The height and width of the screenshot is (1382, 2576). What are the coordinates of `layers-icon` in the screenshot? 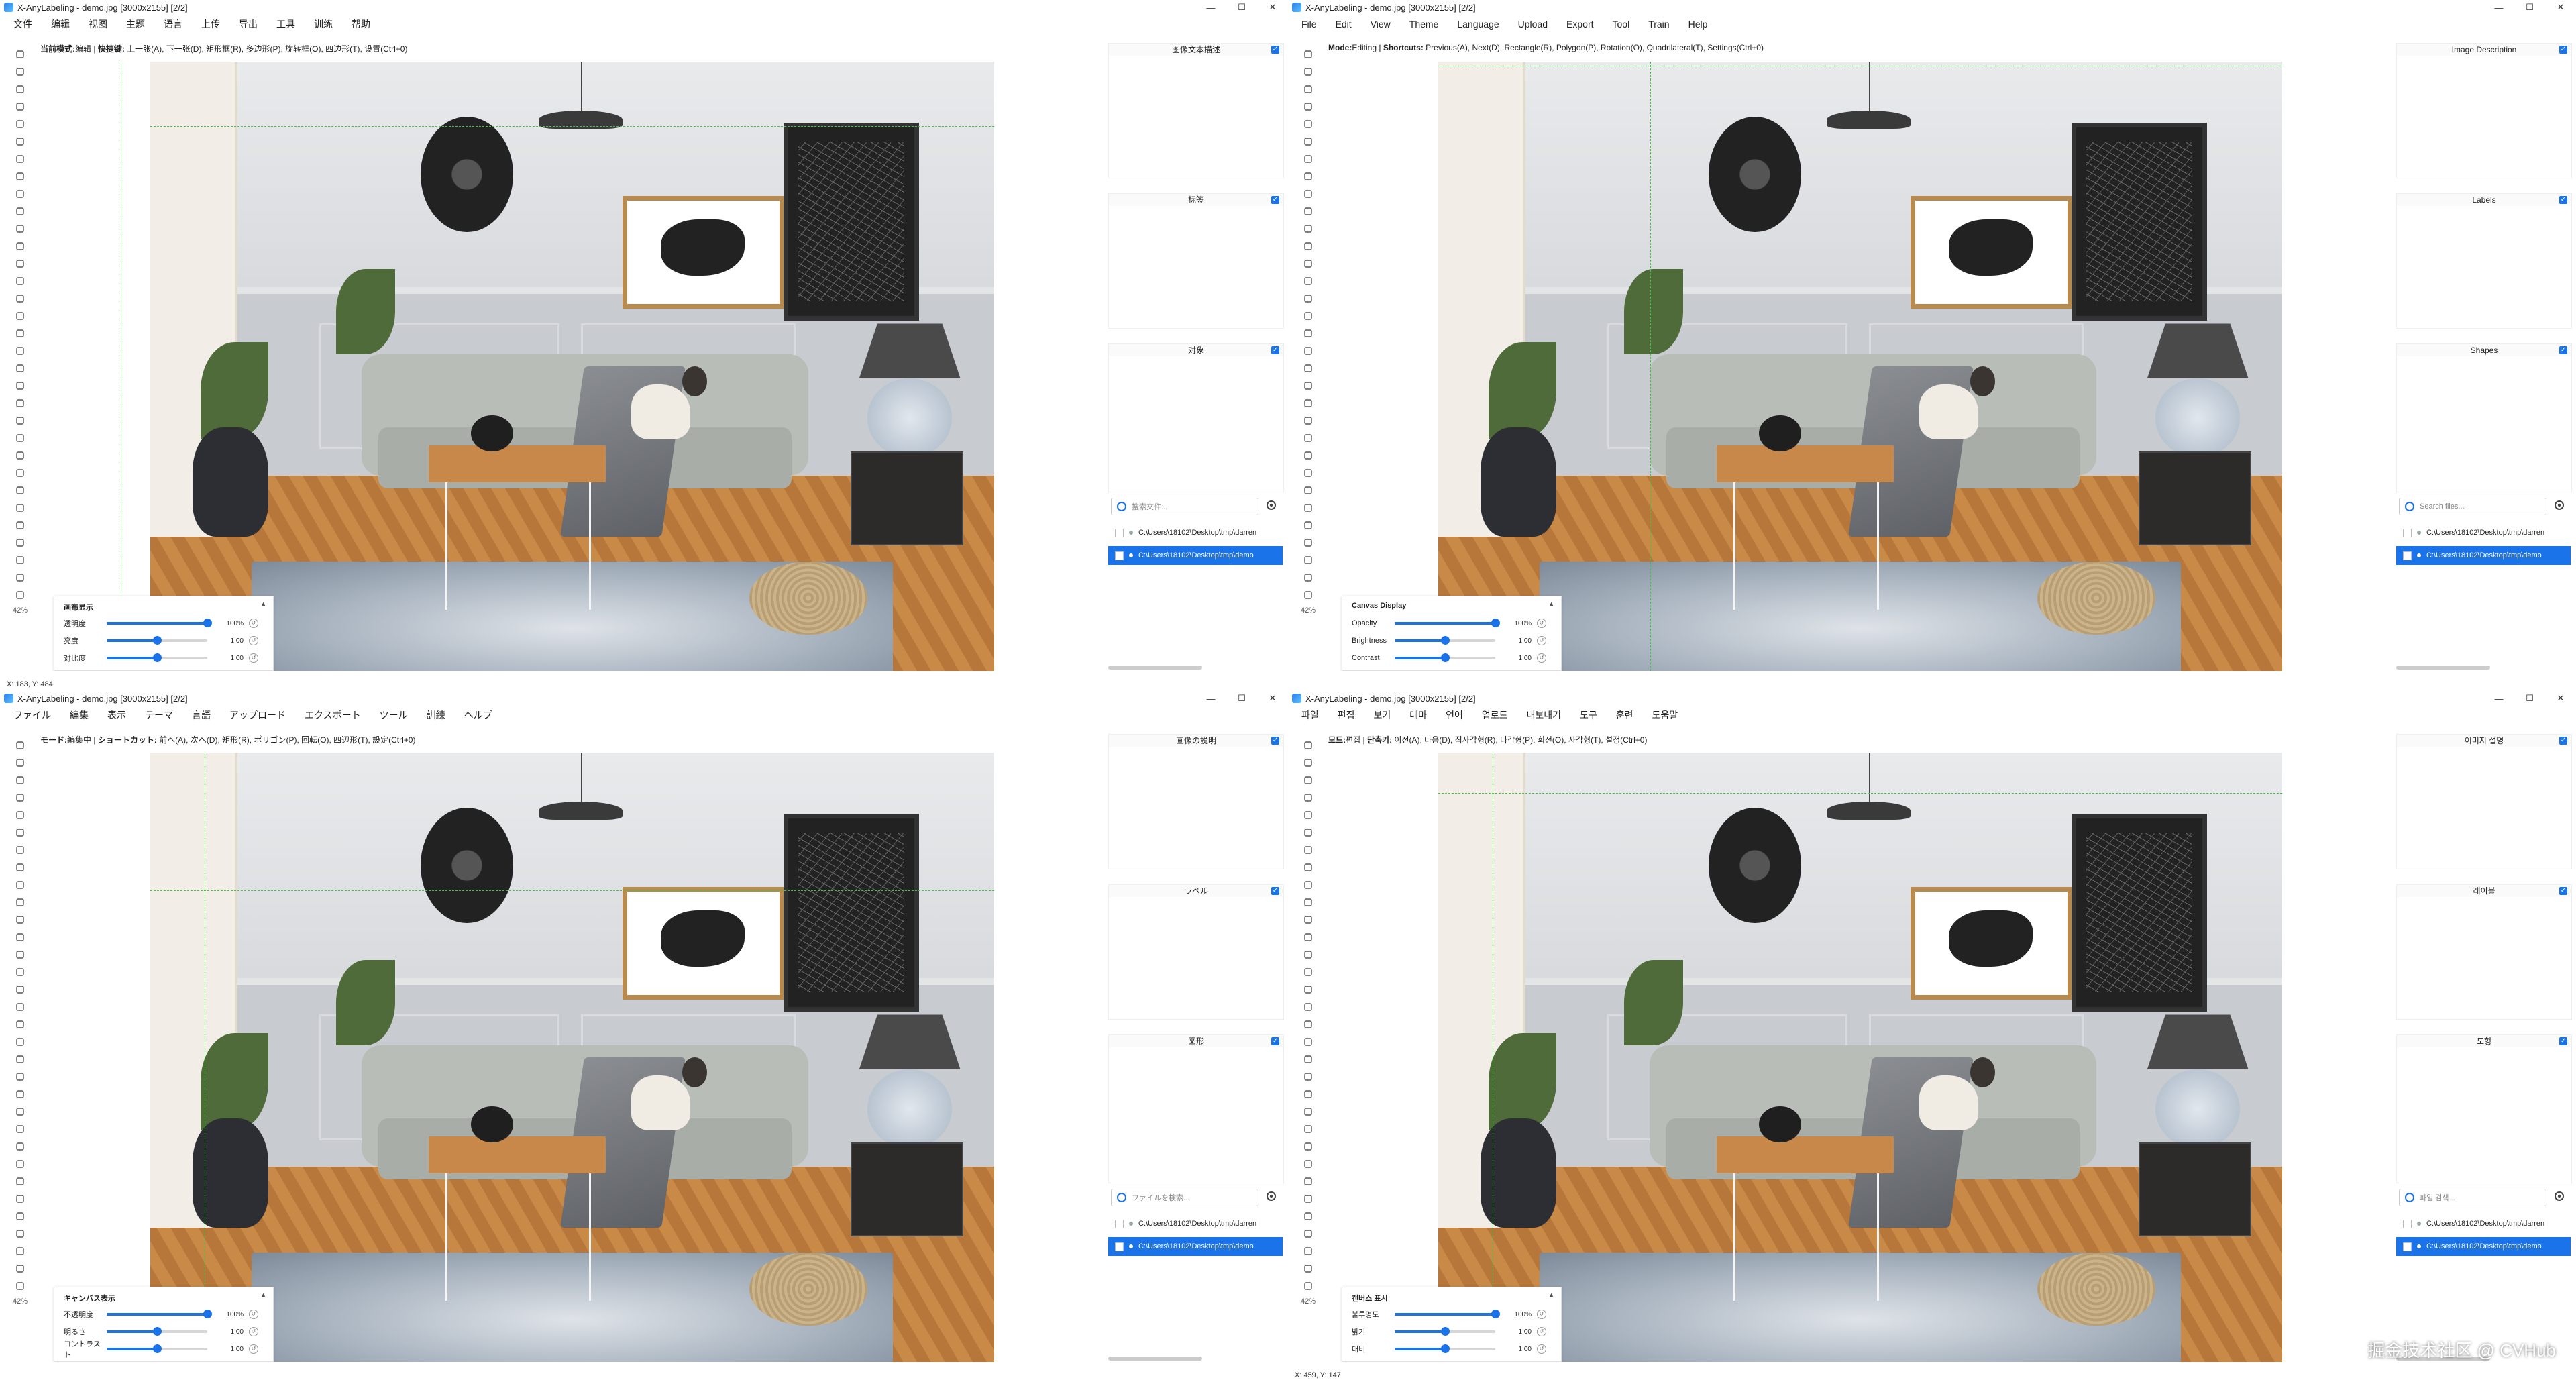 It's located at (1308, 595).